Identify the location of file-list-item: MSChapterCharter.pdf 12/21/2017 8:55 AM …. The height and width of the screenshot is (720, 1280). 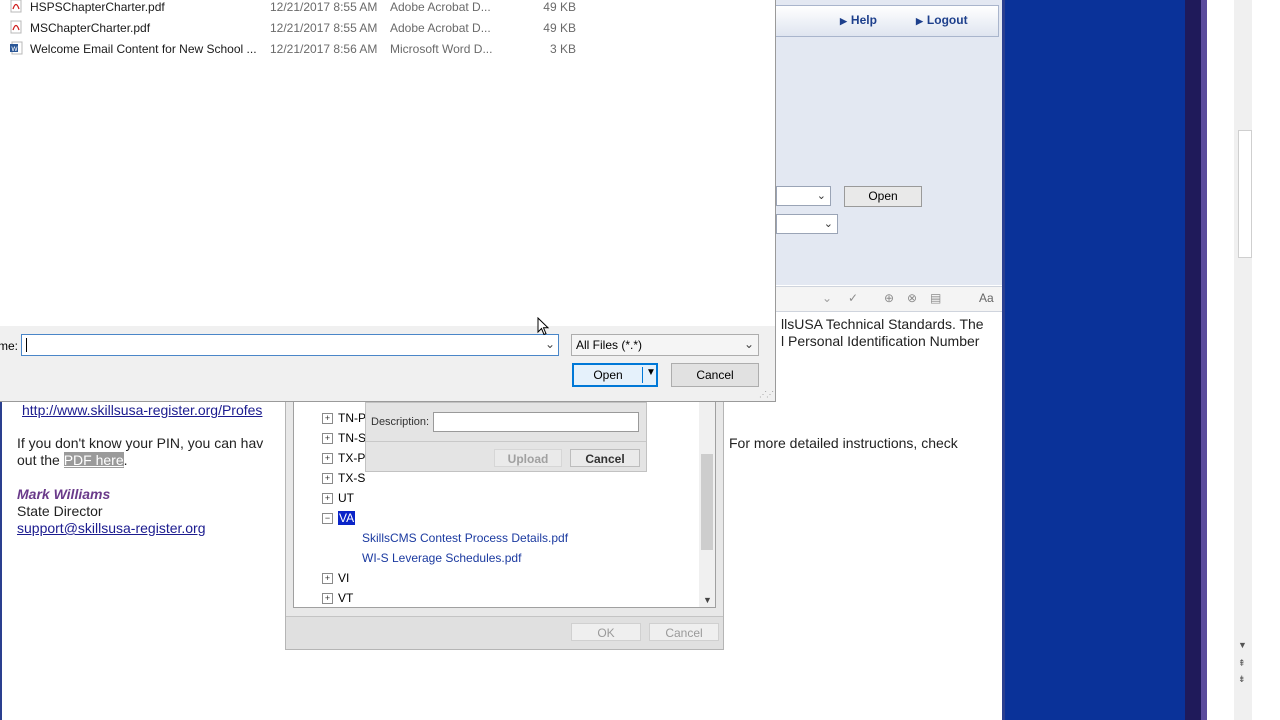
(300, 28).